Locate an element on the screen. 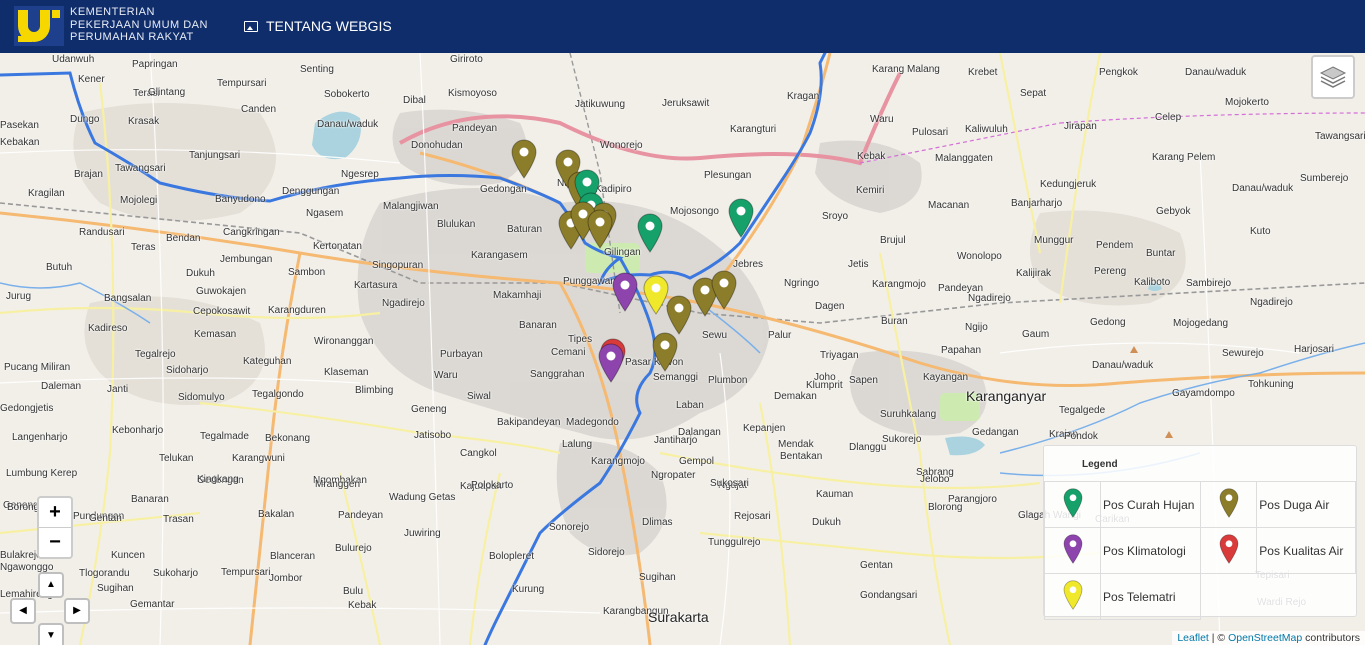 The image size is (1365, 645). org-line-2: PEKERJAAN UMUM DAN is located at coordinates (139, 24).